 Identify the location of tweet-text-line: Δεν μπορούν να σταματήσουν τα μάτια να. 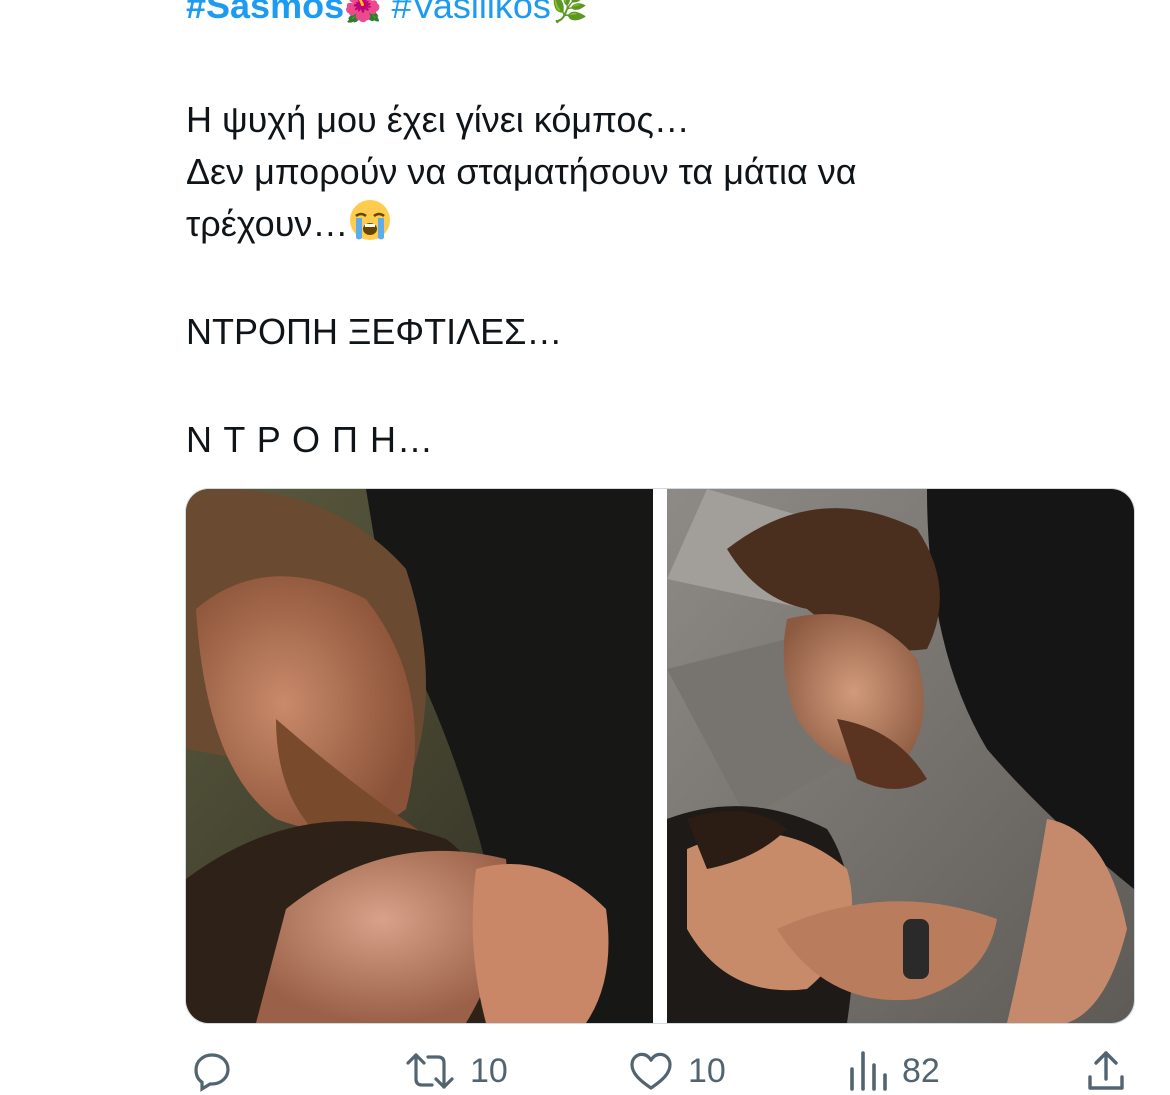
(521, 171).